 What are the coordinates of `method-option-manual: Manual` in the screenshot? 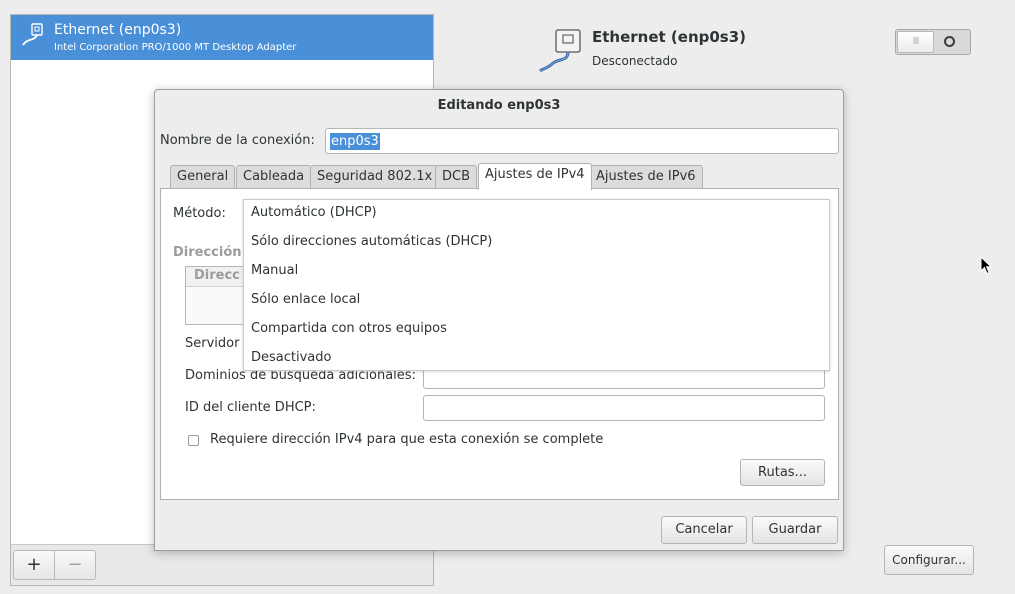 It's located at (274, 273).